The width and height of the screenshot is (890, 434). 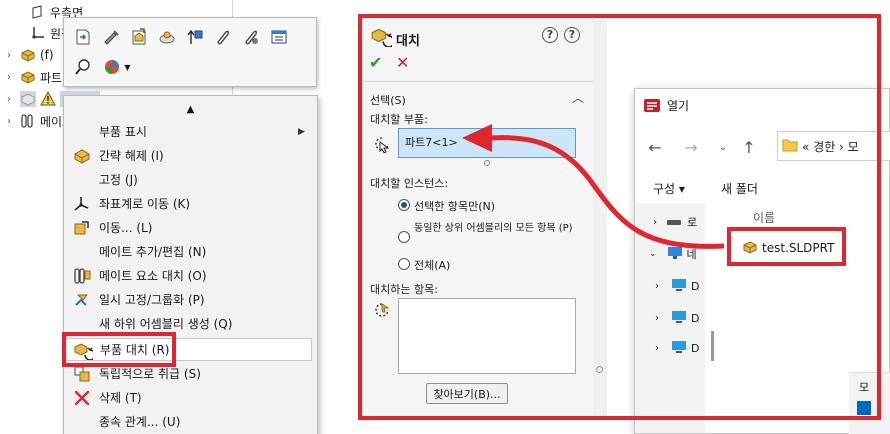 What do you see at coordinates (477, 138) in the screenshot?
I see `annotation-arrow-head` at bounding box center [477, 138].